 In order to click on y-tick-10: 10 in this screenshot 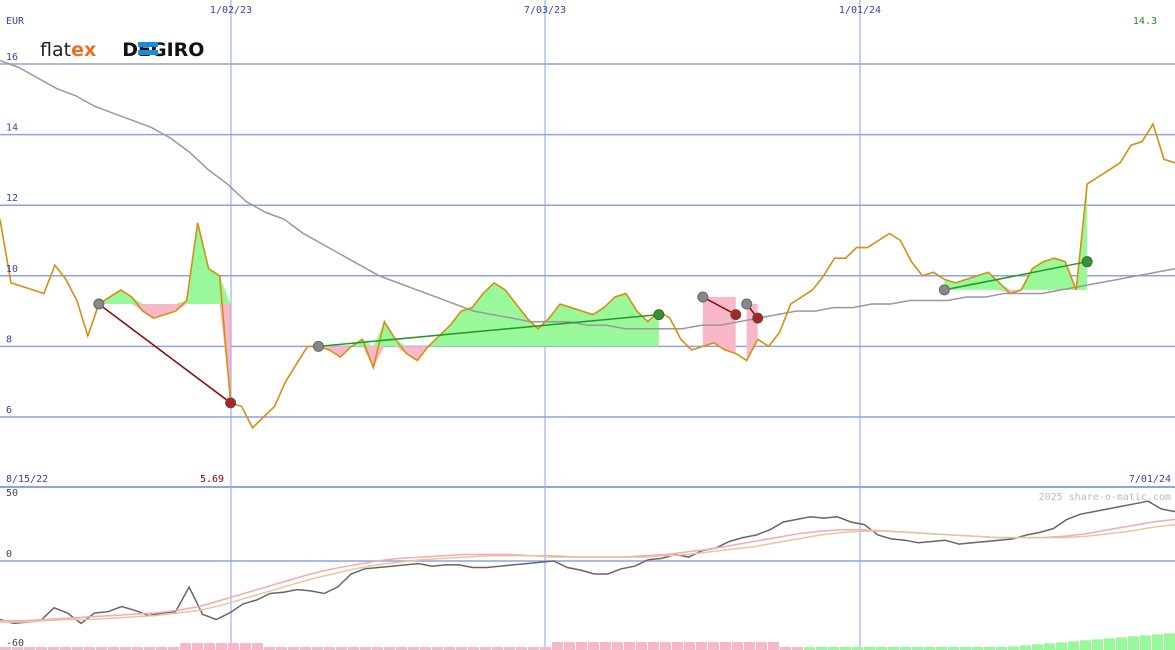, I will do `click(12, 269)`.